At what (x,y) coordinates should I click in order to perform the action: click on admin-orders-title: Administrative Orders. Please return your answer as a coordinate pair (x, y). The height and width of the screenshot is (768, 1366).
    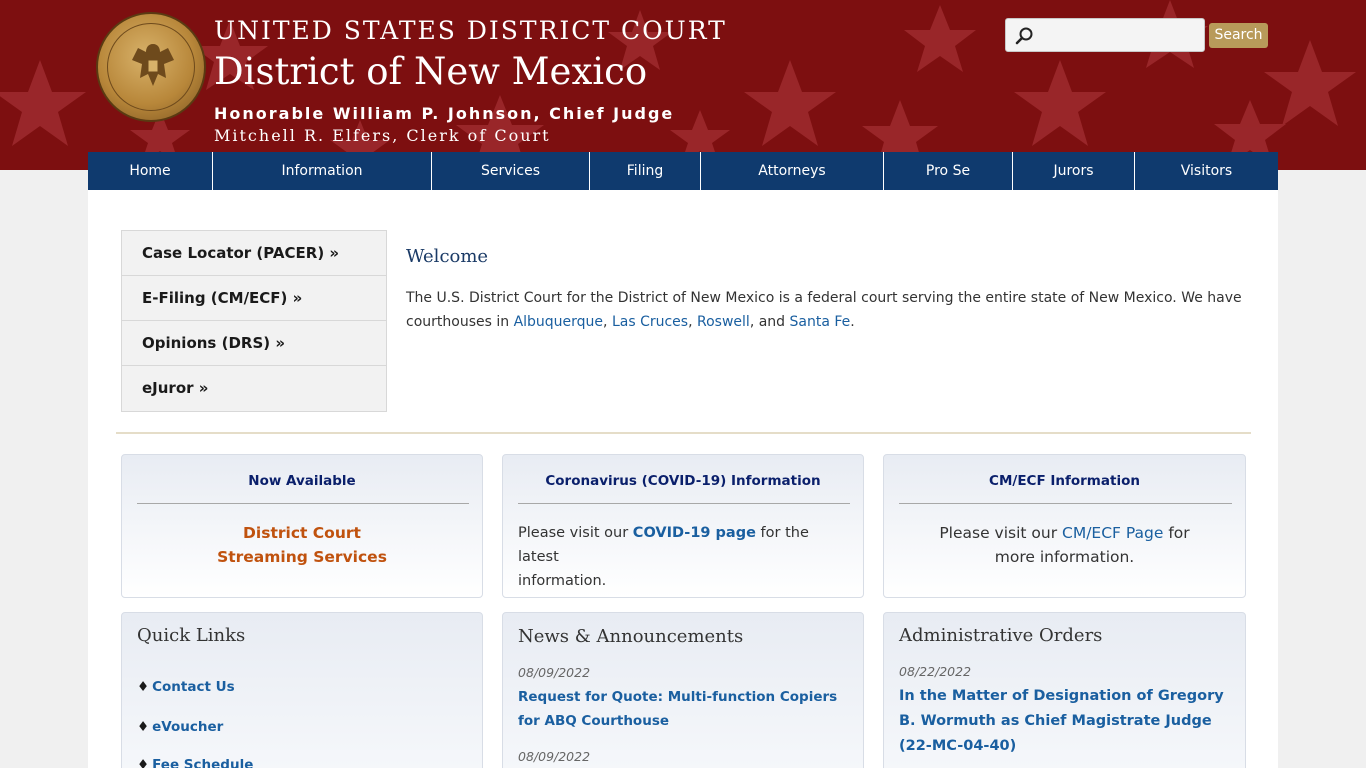
    Looking at the image, I should click on (1001, 635).